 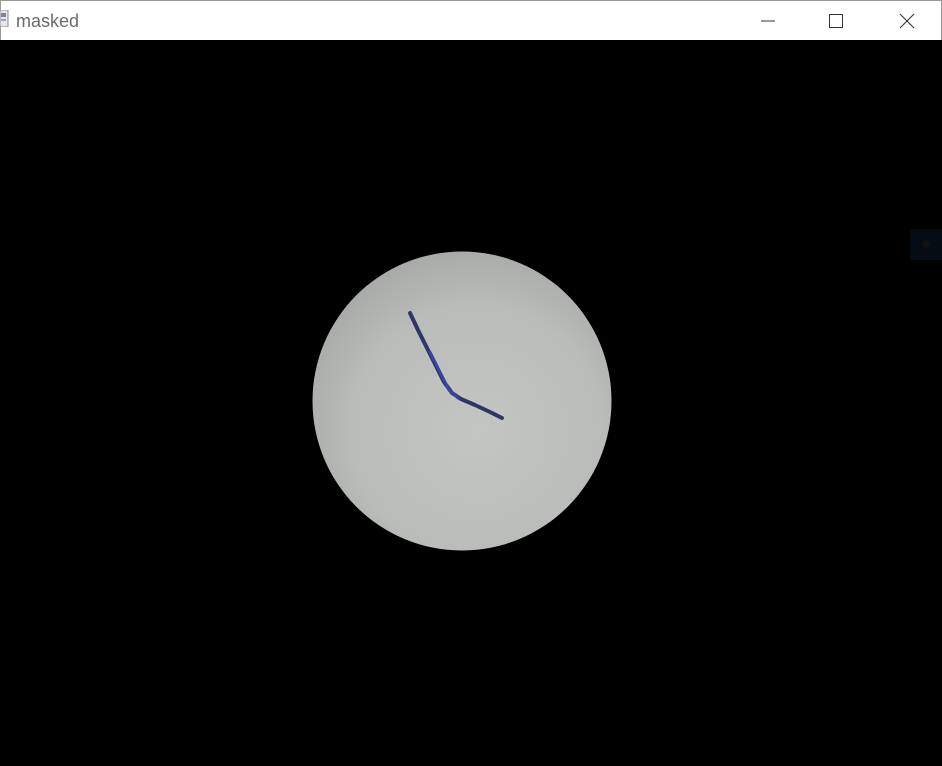 I want to click on close-button, so click(x=907, y=20).